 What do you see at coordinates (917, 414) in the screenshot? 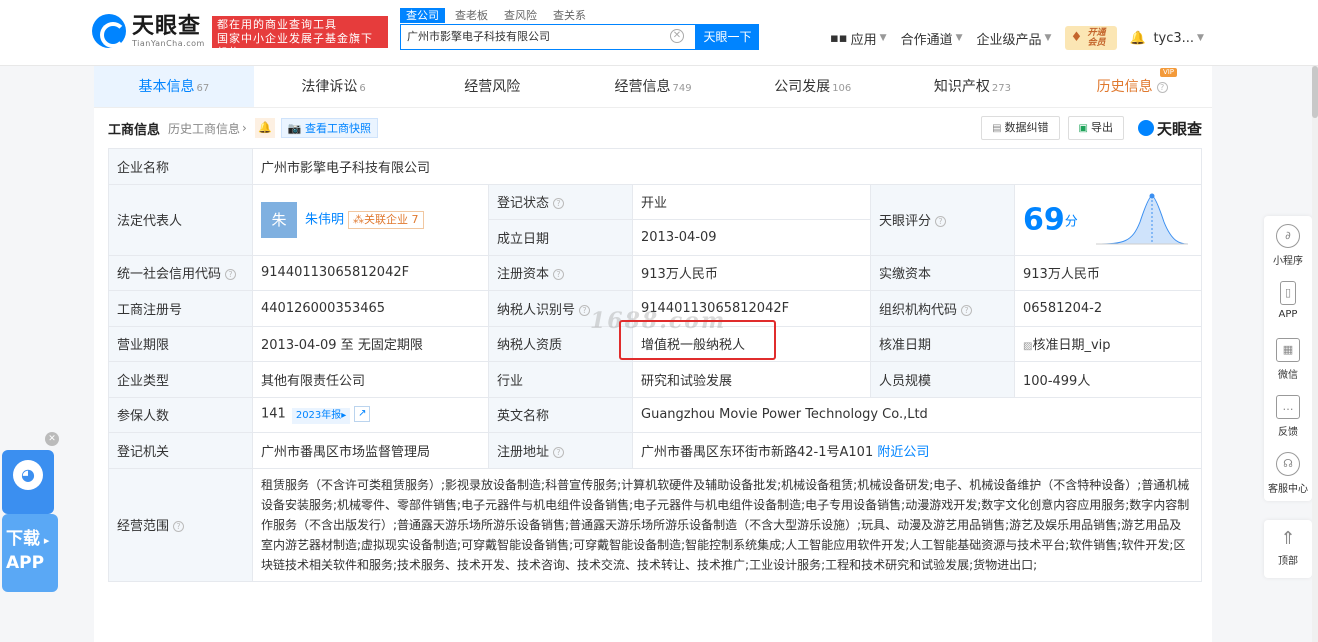
I see `en-name-value: Guangzhou Movie Power Technology Co.,Ltd` at bounding box center [917, 414].